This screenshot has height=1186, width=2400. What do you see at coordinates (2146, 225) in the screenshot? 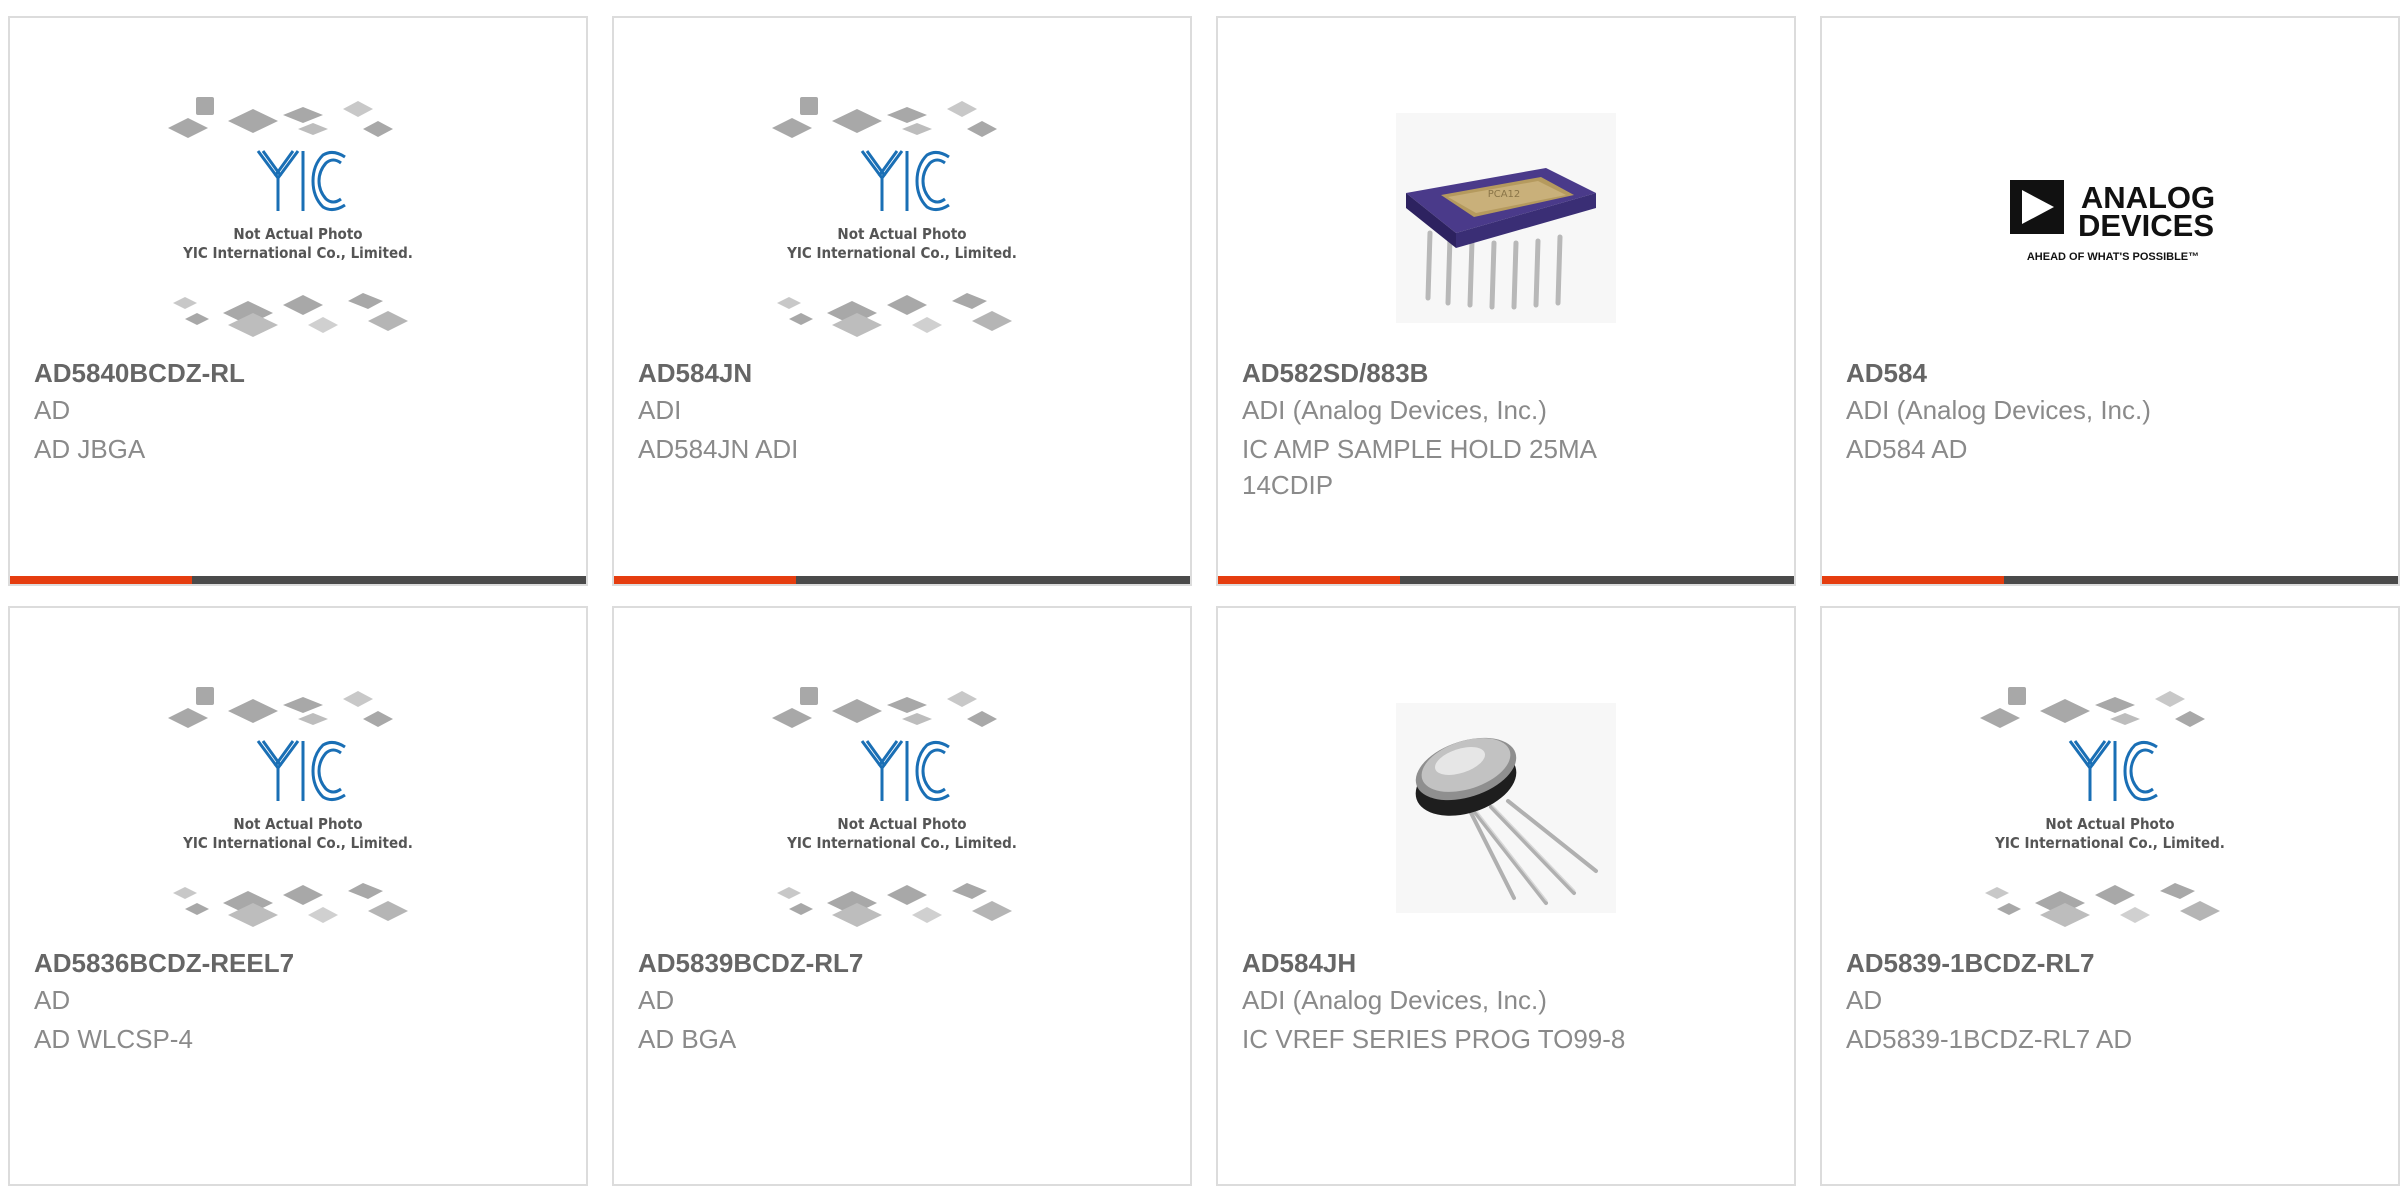
I see `logo-line-2: DEVICES` at bounding box center [2146, 225].